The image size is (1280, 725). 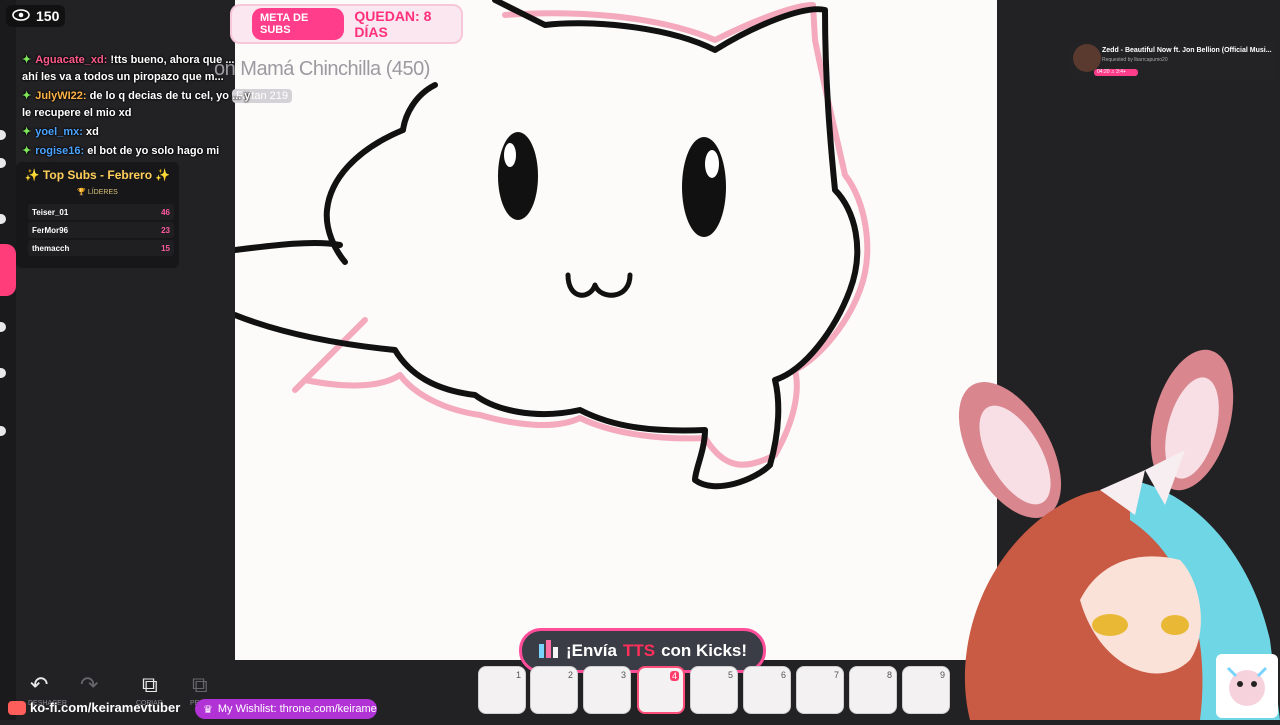 What do you see at coordinates (101, 230) in the screenshot?
I see `top-subs-row: FerMor96 23` at bounding box center [101, 230].